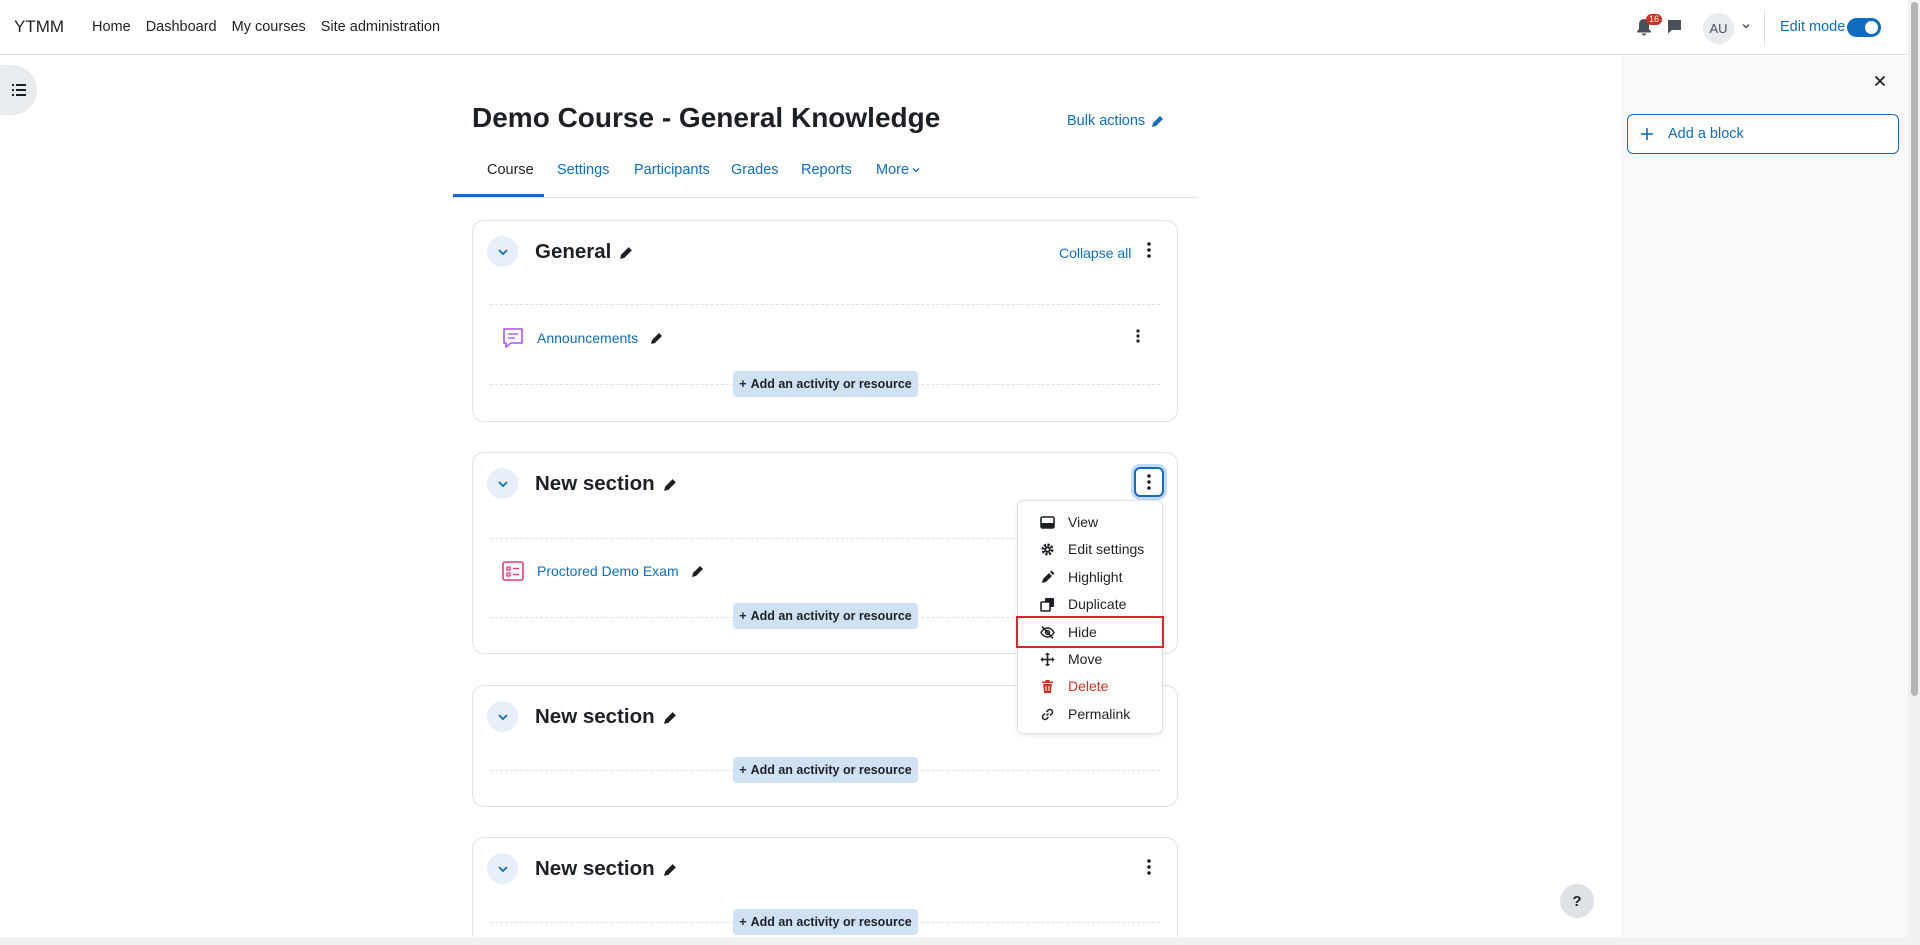 The height and width of the screenshot is (945, 1920). I want to click on tab-grades: Grades, so click(755, 170).